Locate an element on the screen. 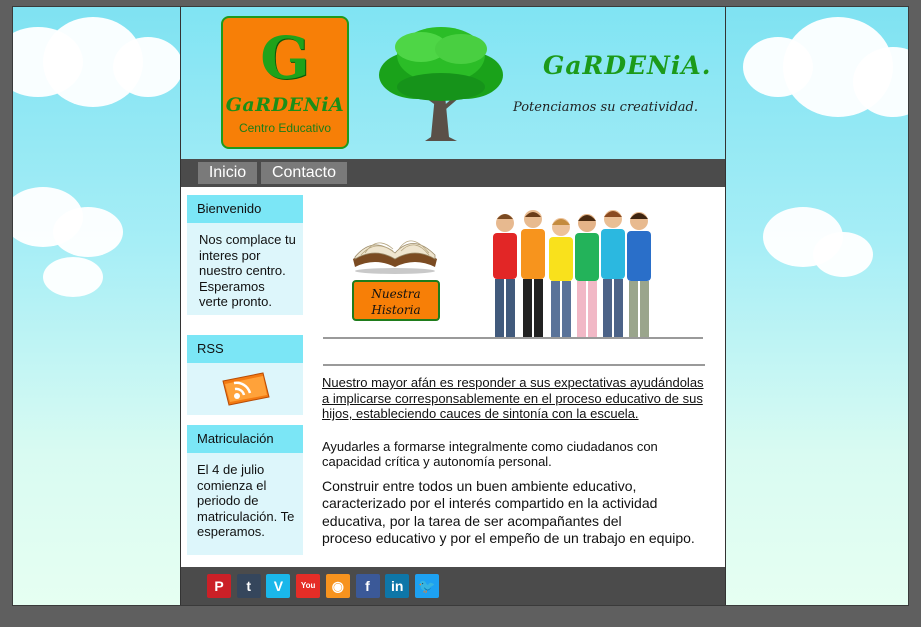 The height and width of the screenshot is (627, 921). rss-feed-icon is located at coordinates (245, 389).